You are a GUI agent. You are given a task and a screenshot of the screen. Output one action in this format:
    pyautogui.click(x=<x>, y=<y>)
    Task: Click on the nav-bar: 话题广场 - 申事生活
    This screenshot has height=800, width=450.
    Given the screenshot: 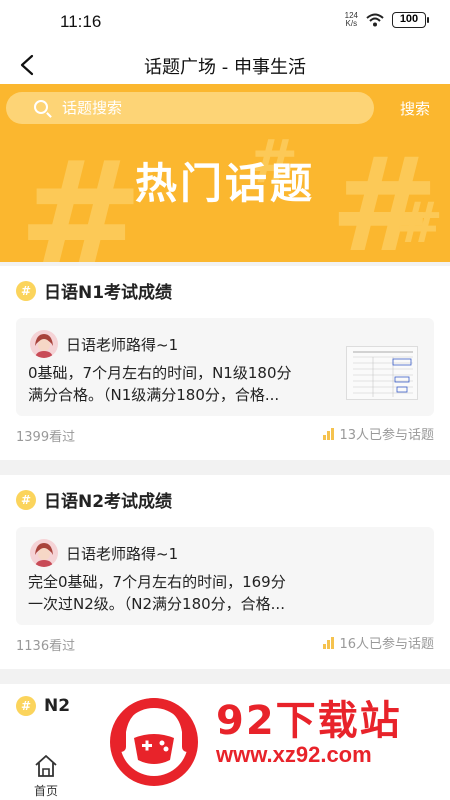 What is the action you would take?
    pyautogui.click(x=225, y=64)
    